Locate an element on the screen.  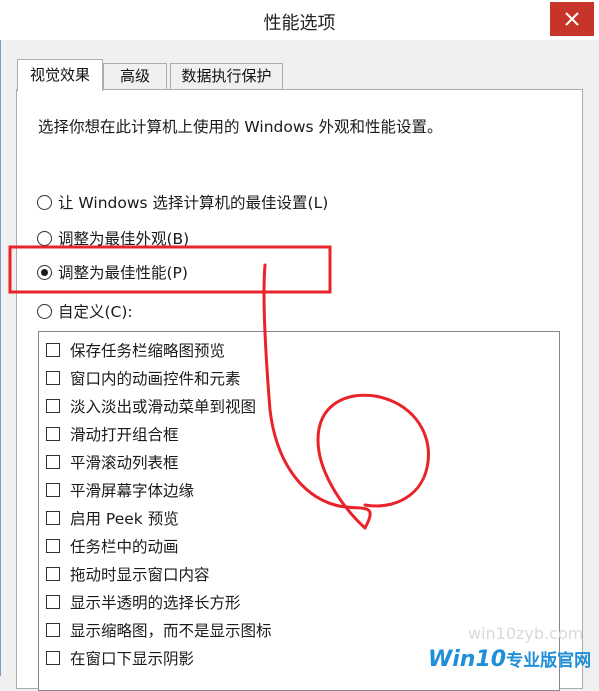
list-item-label: 平滑滚动列表框 is located at coordinates (124, 463).